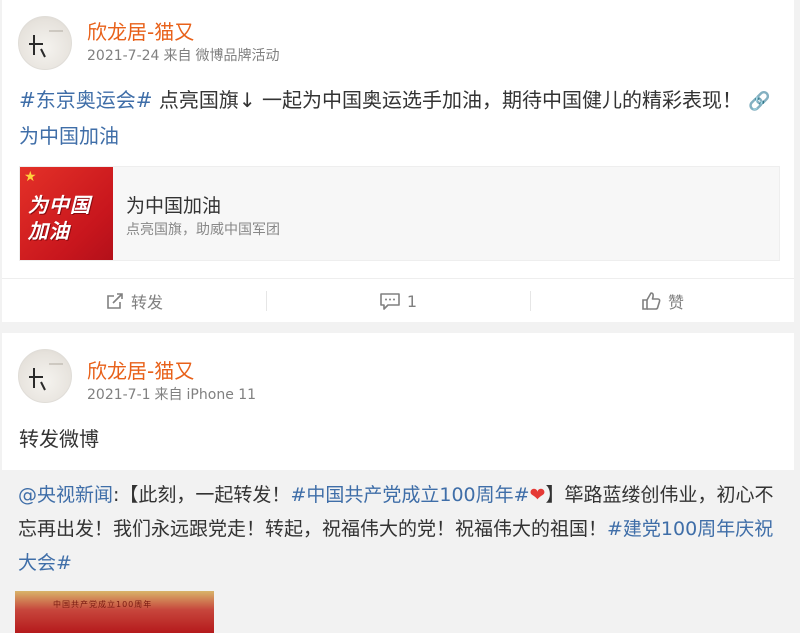 The image size is (800, 633). What do you see at coordinates (69, 136) in the screenshot?
I see `web-link-label: 为中国加油` at bounding box center [69, 136].